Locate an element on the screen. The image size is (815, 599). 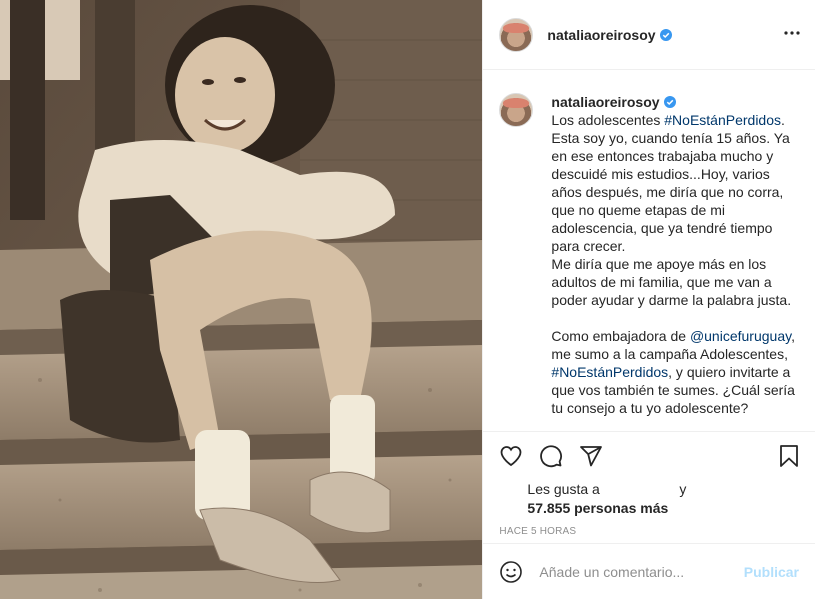
author-username-text: nataliaoreirosoy is located at coordinates (601, 35).